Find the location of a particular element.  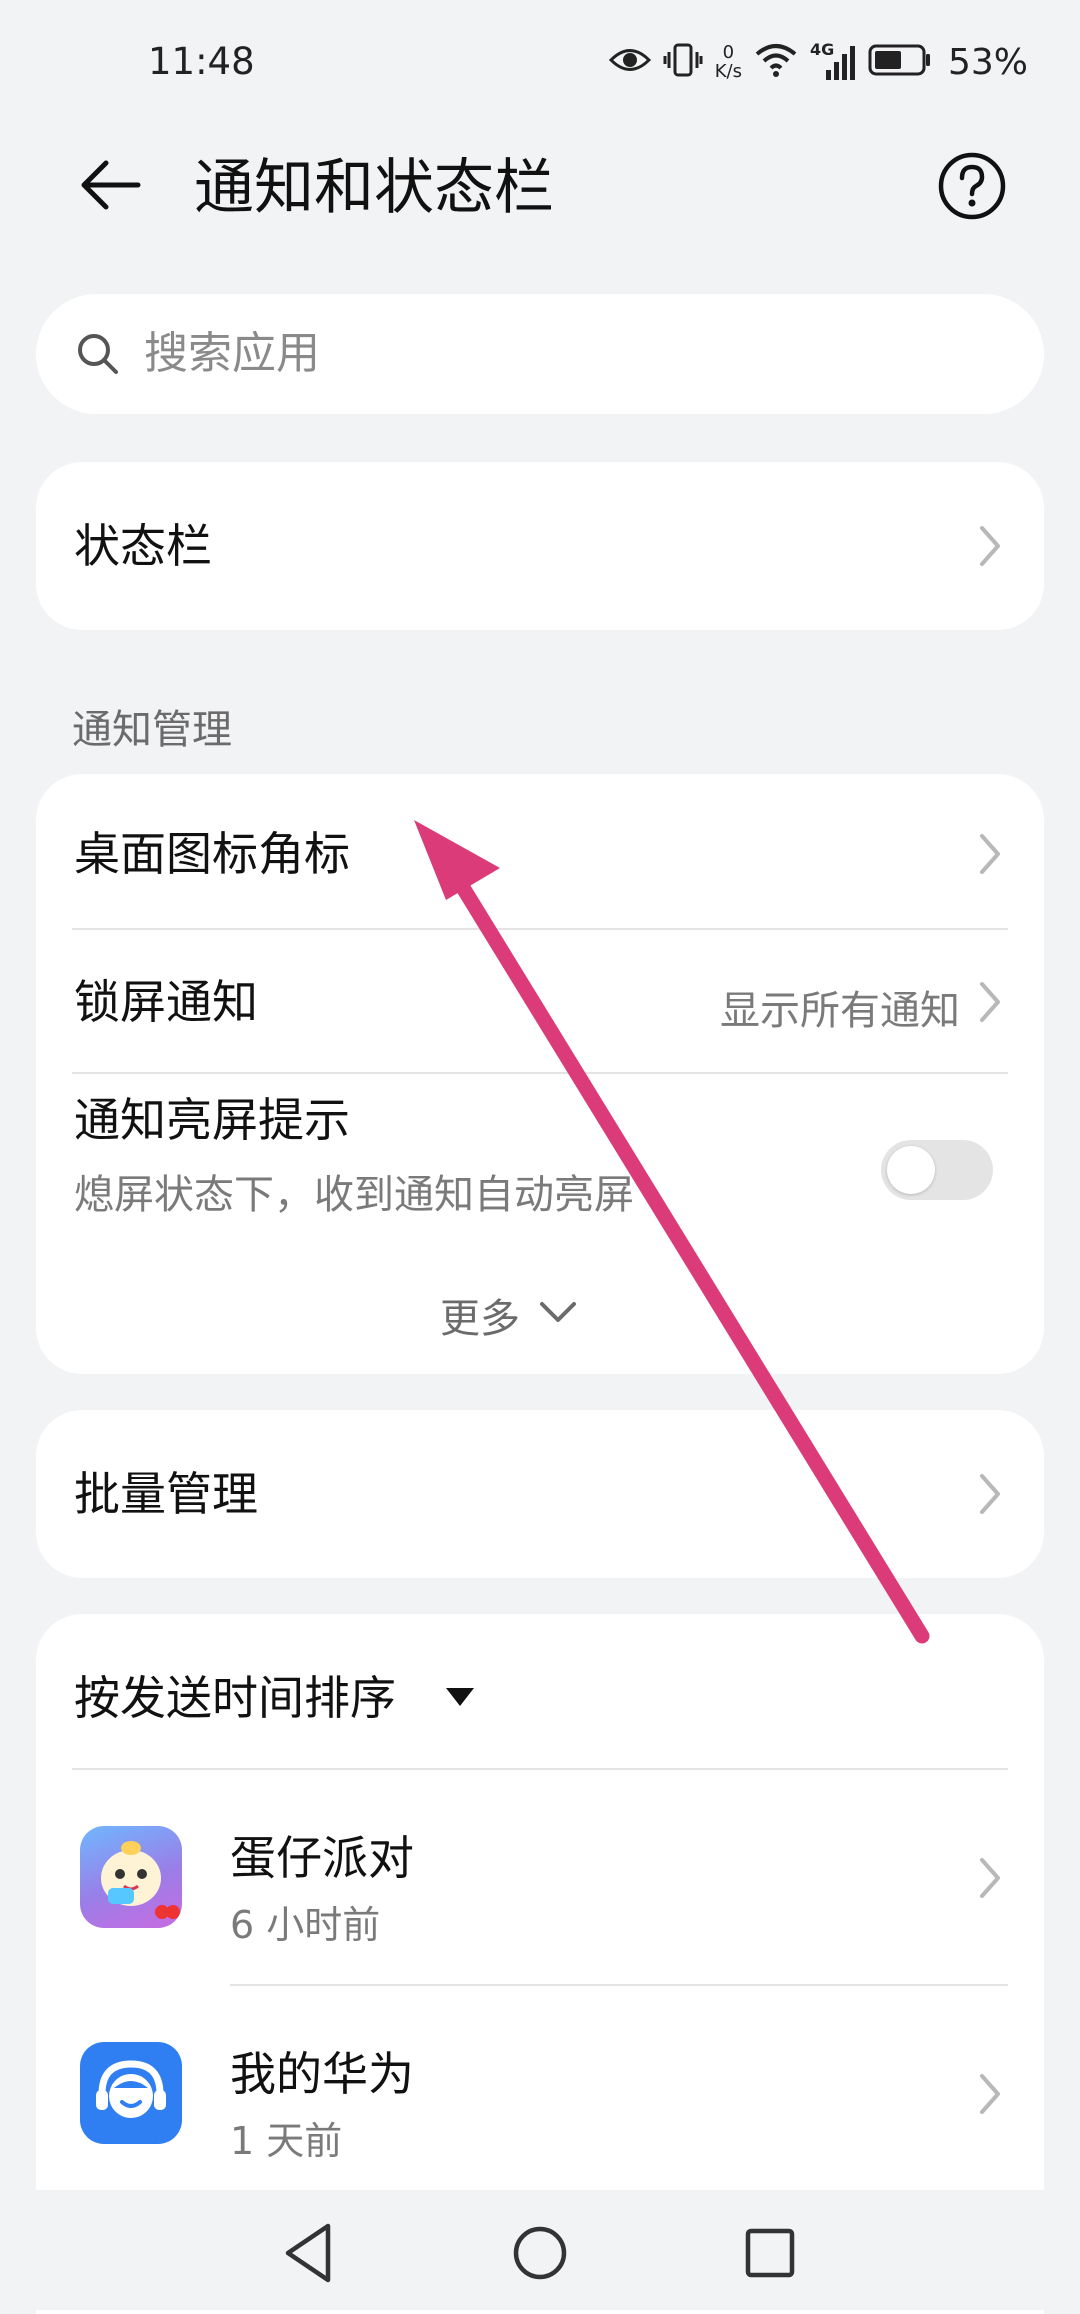

batch-management-card: 批量管理 is located at coordinates (540, 1494).